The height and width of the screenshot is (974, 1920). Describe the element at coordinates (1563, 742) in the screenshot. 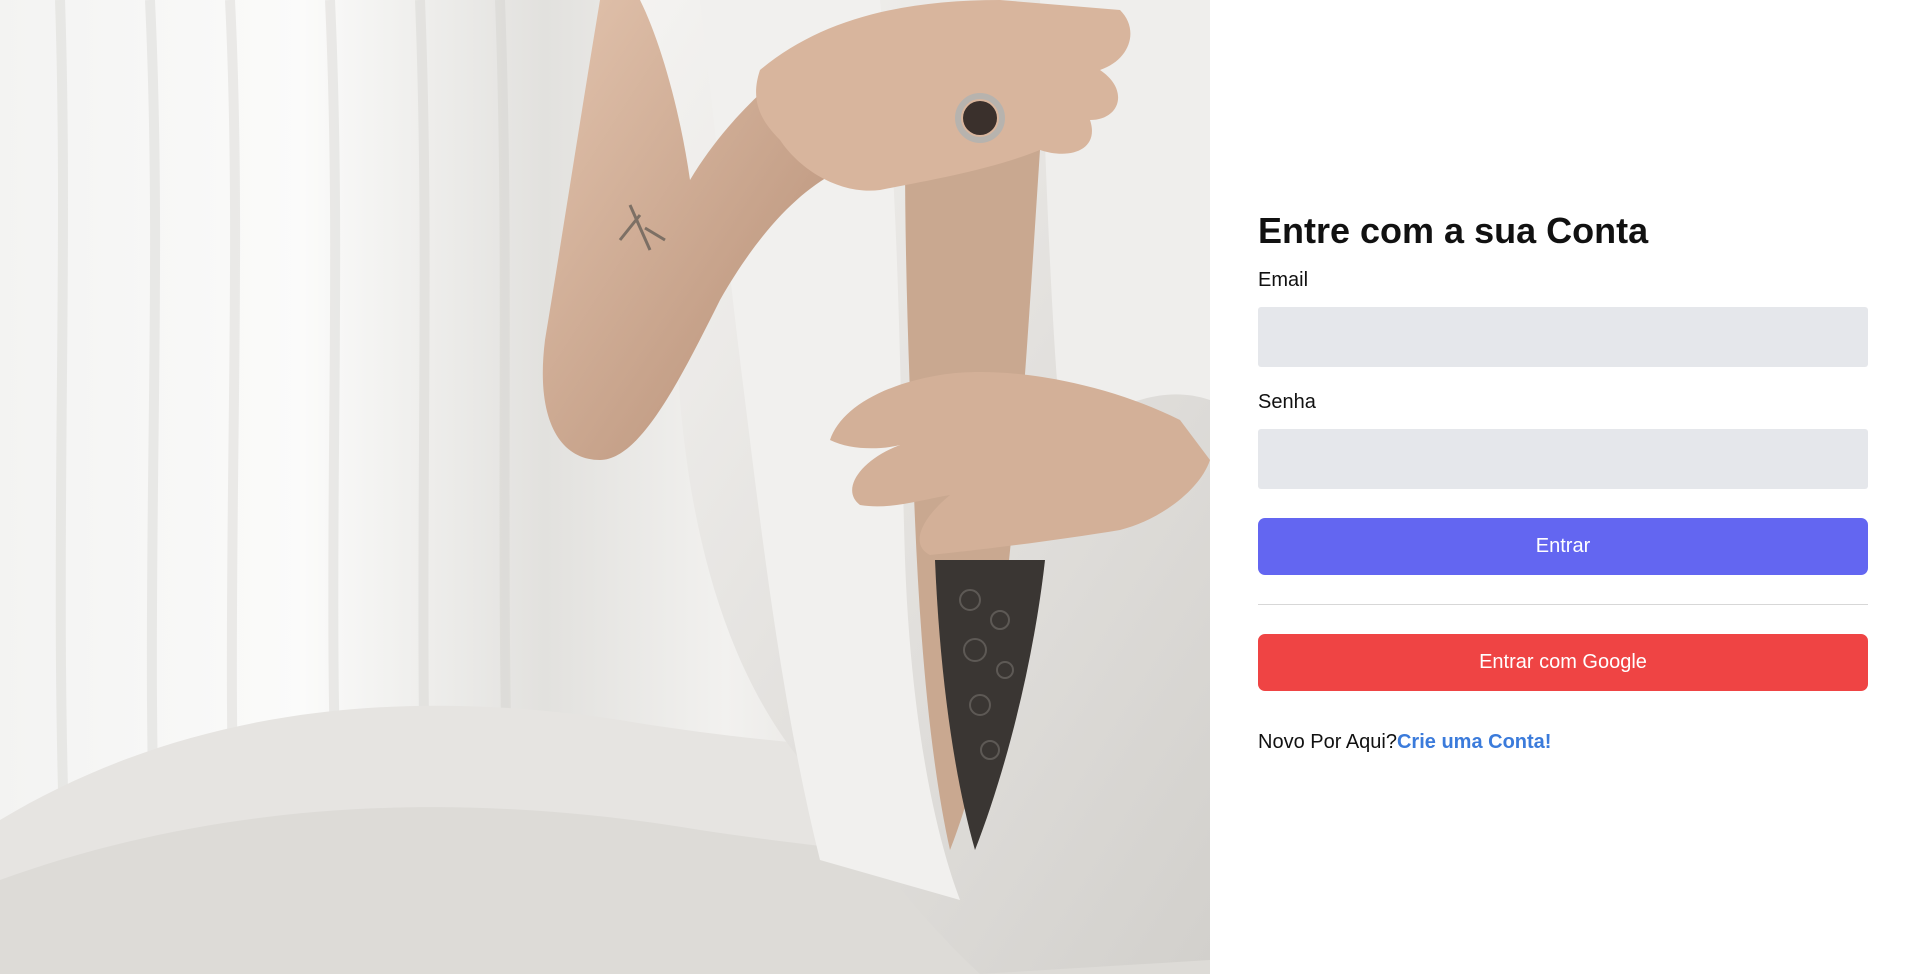

I see `signup-row: Novo Por Aqui?Crie uma Conta!` at that location.